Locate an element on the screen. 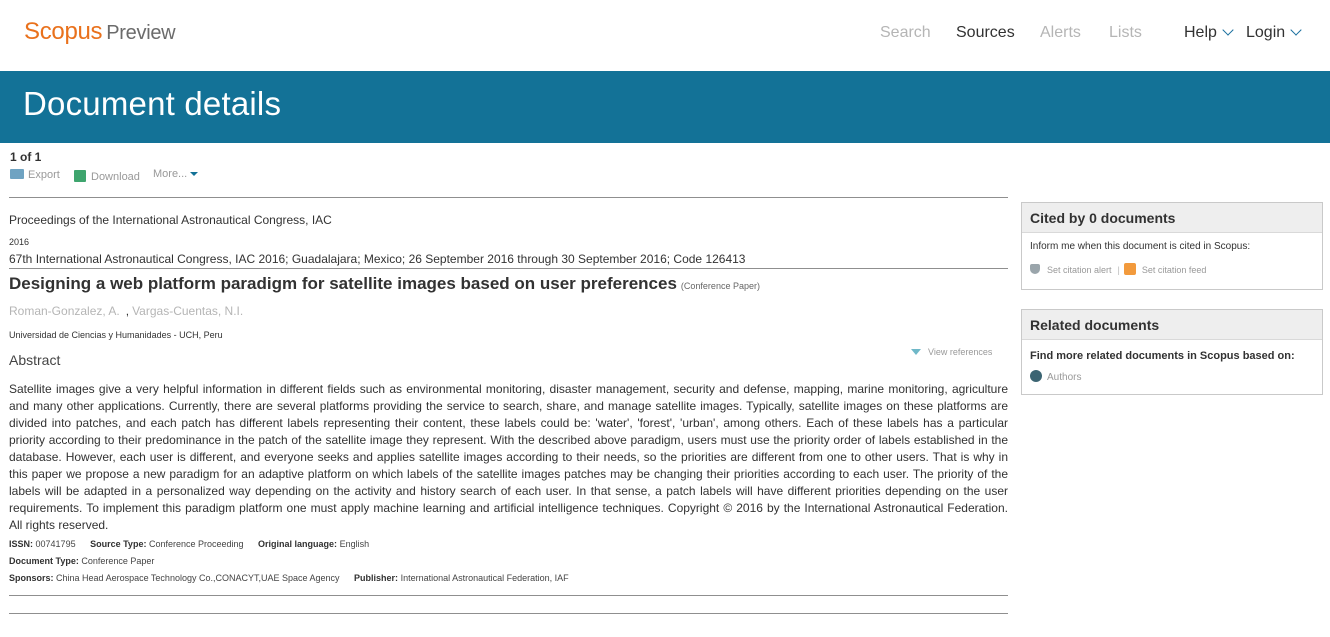  nav-lists-link: Lists is located at coordinates (1125, 33).